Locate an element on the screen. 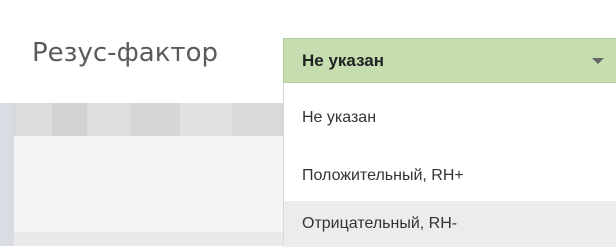 The width and height of the screenshot is (616, 247). option-negative: Отрицательный, RH- is located at coordinates (450, 224).